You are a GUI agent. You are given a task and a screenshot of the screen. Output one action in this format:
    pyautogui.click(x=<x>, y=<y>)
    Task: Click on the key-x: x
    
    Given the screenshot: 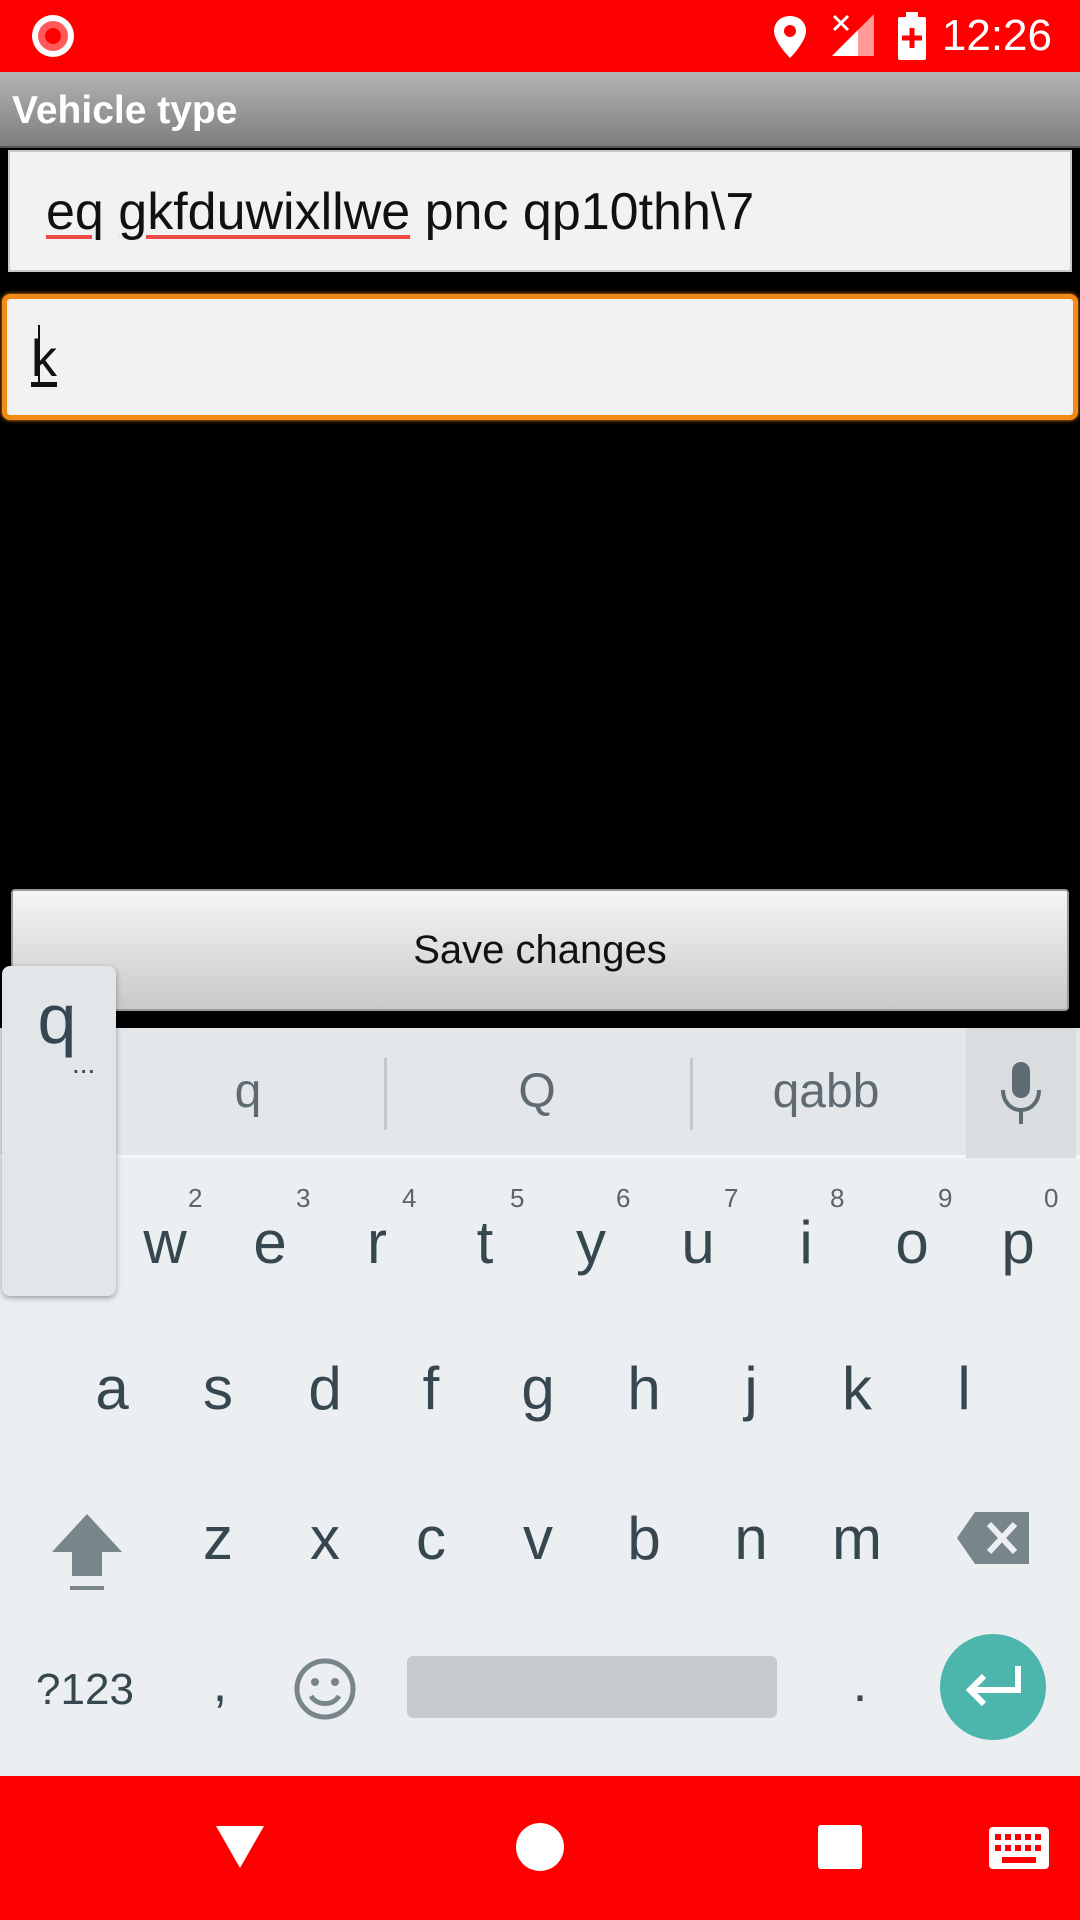 What is the action you would take?
    pyautogui.click(x=325, y=1539)
    